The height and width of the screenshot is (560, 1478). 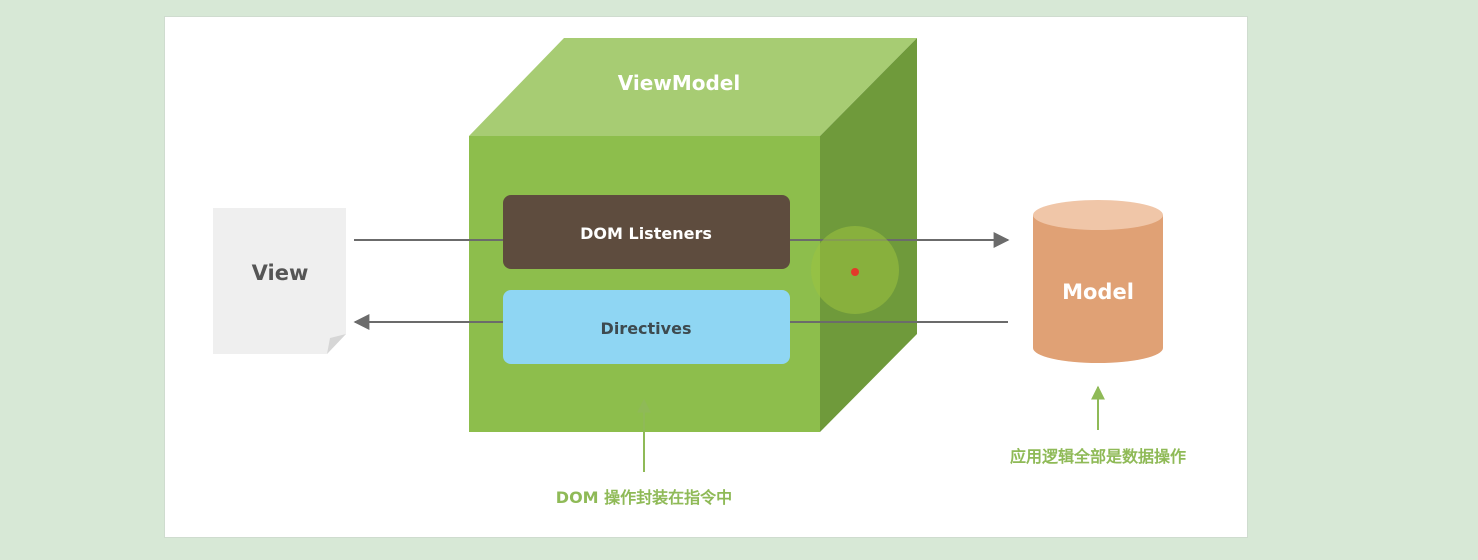 I want to click on model-caption: 应用逻辑全部是数据操作, so click(x=1098, y=456).